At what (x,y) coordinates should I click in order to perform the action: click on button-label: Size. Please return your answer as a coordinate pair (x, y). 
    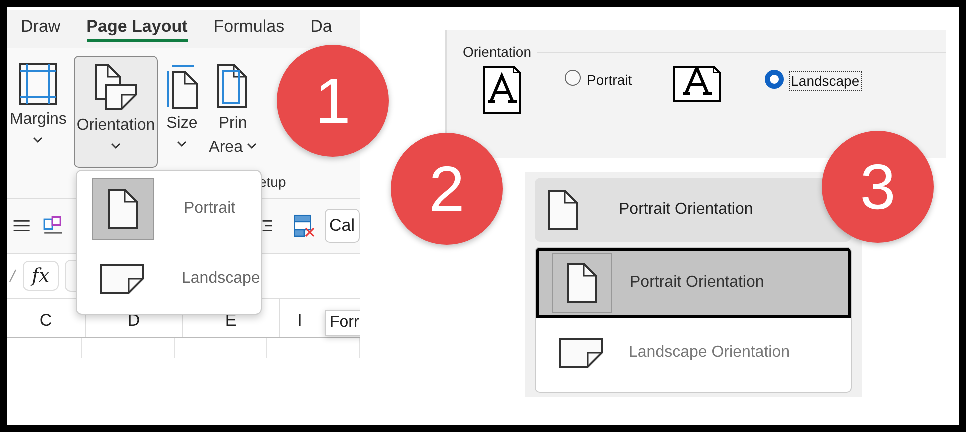
    Looking at the image, I should click on (182, 124).